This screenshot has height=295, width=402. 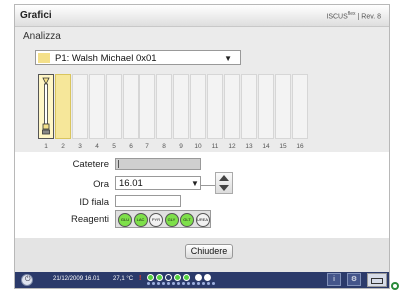 I want to click on reagent-toggle-gly: GLY, so click(x=171, y=220).